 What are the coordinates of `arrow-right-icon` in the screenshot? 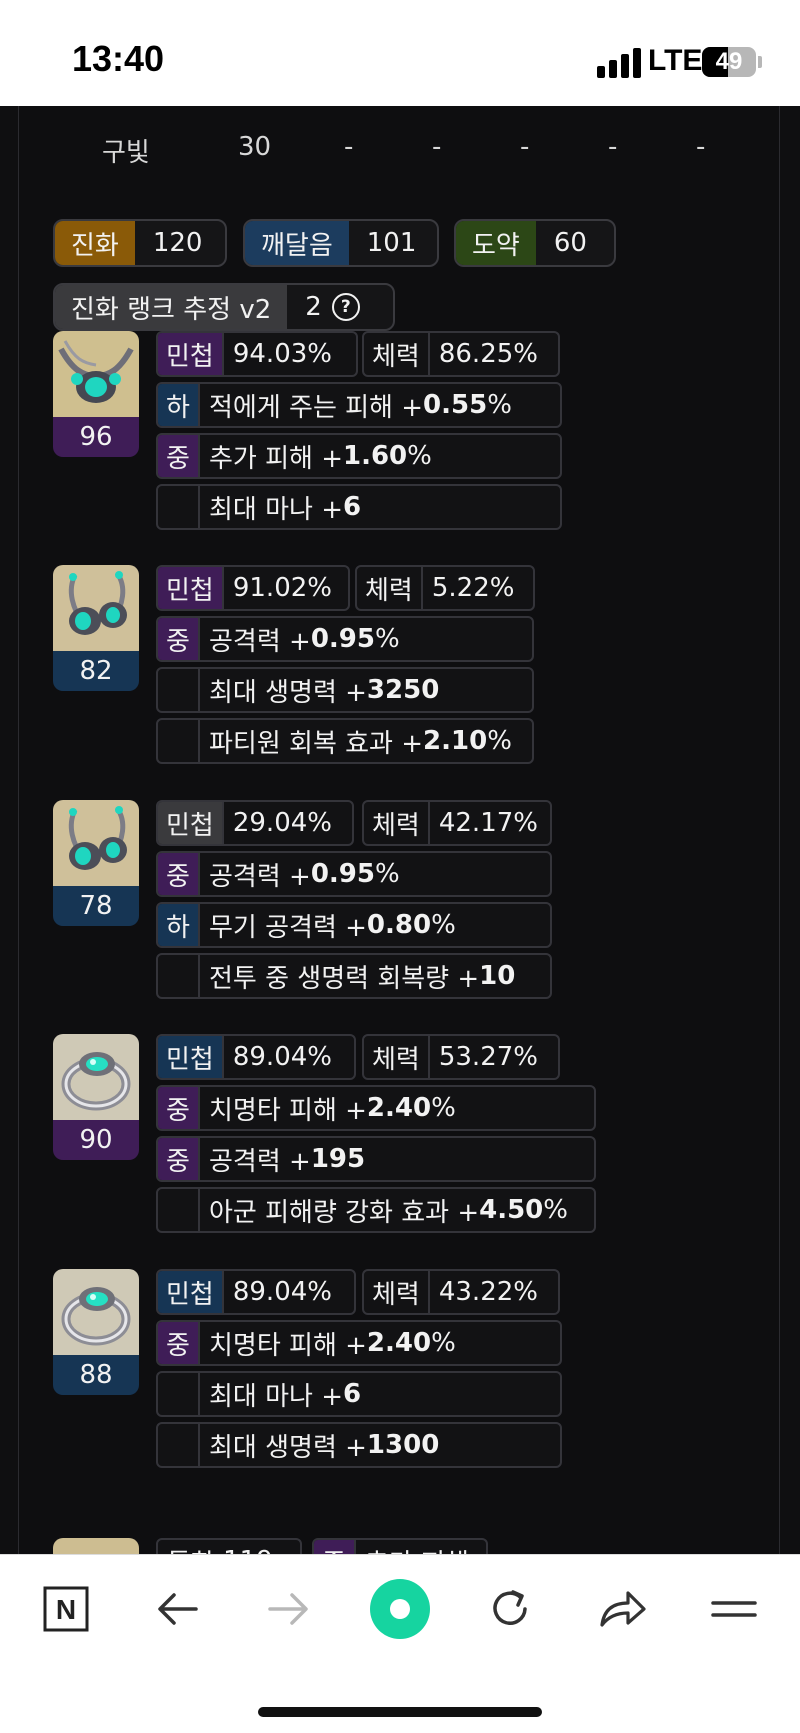 It's located at (288, 1609).